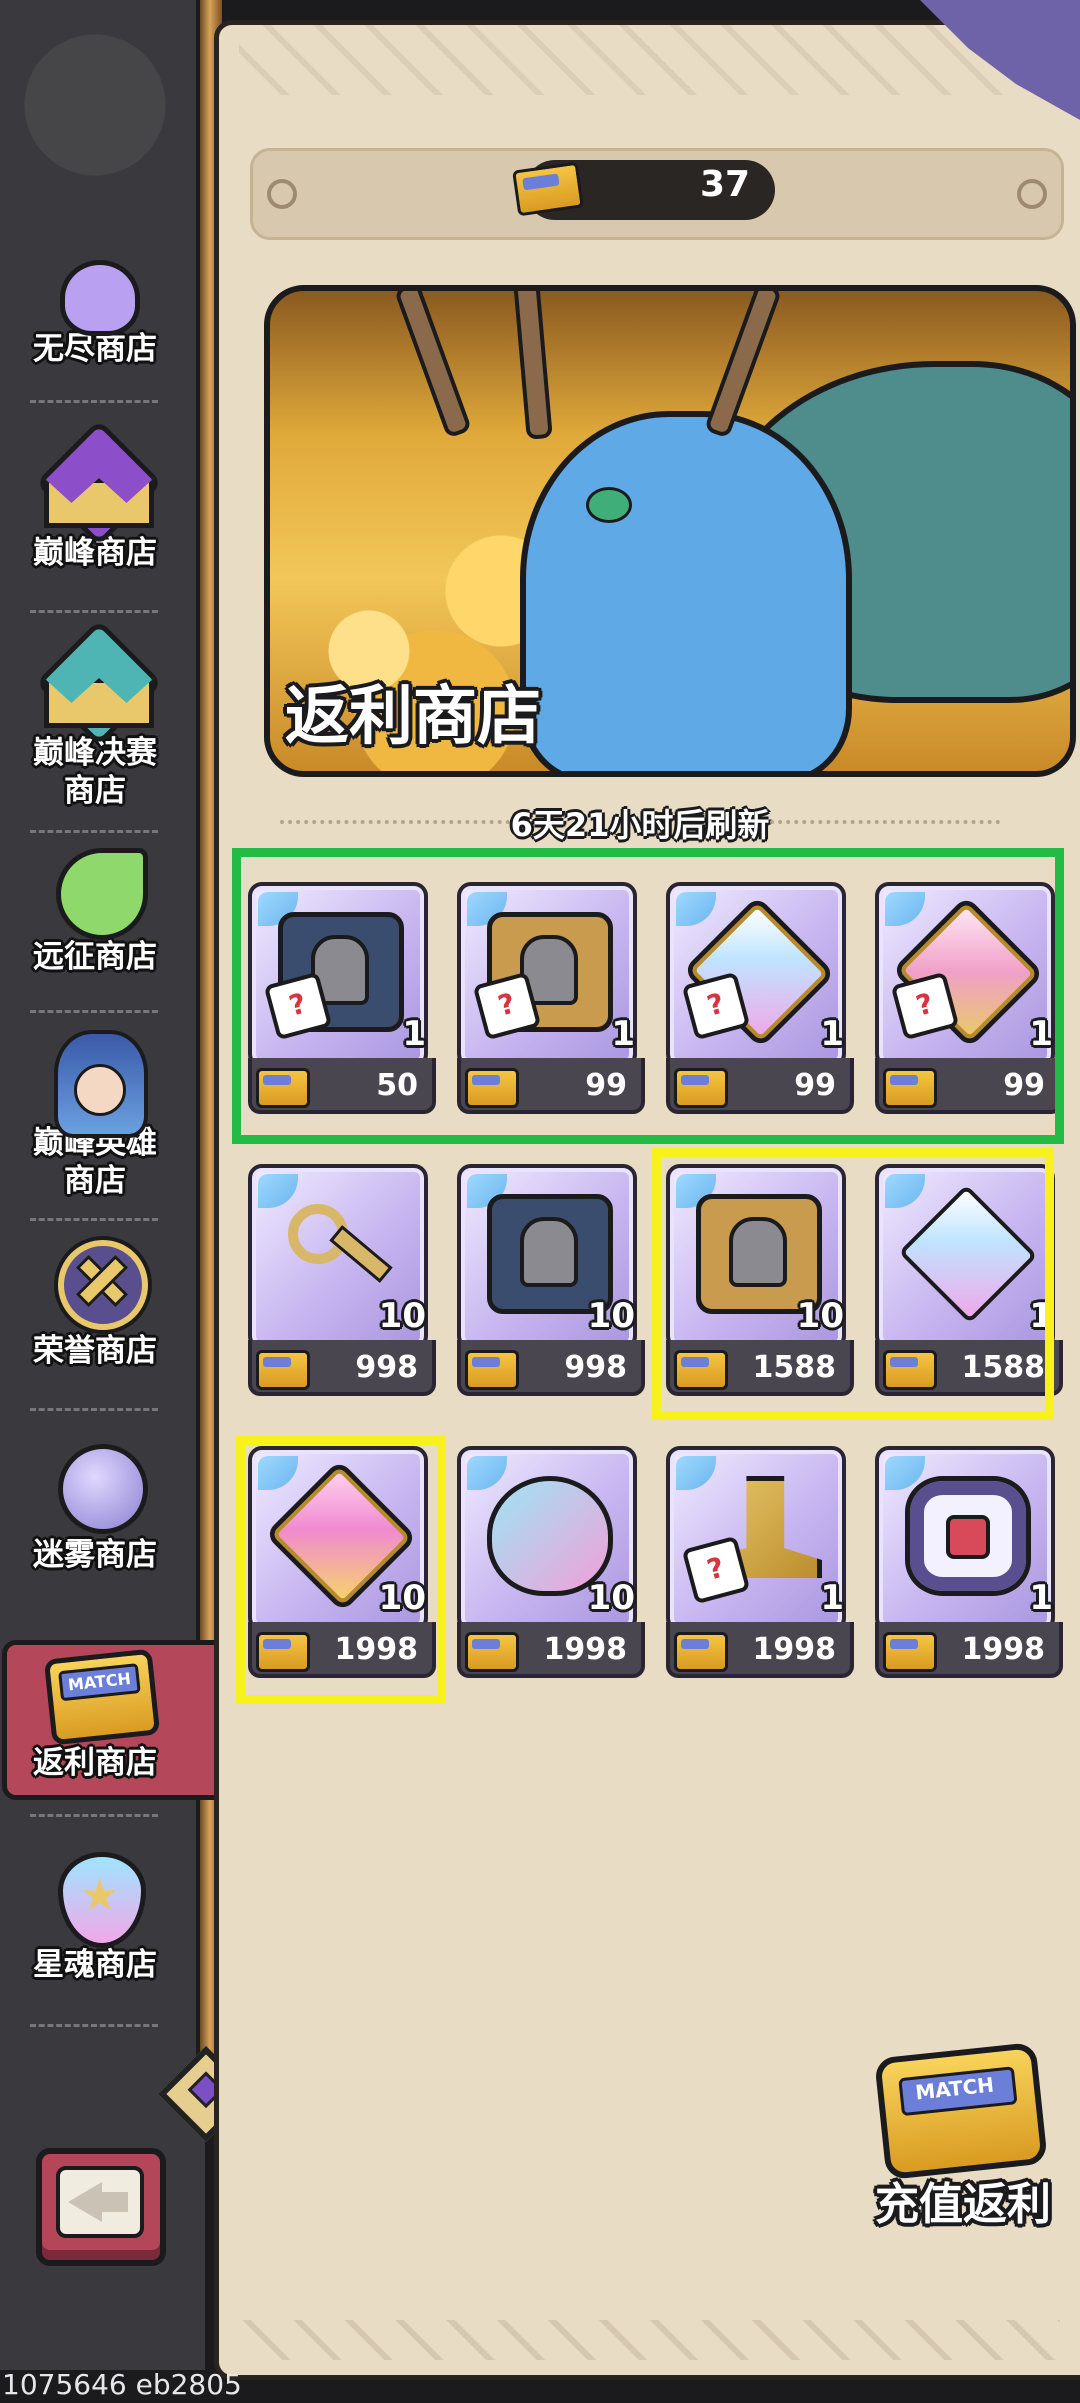 The width and height of the screenshot is (1080, 2403). Describe the element at coordinates (100, 2202) in the screenshot. I see `back-arrow-icon` at that location.